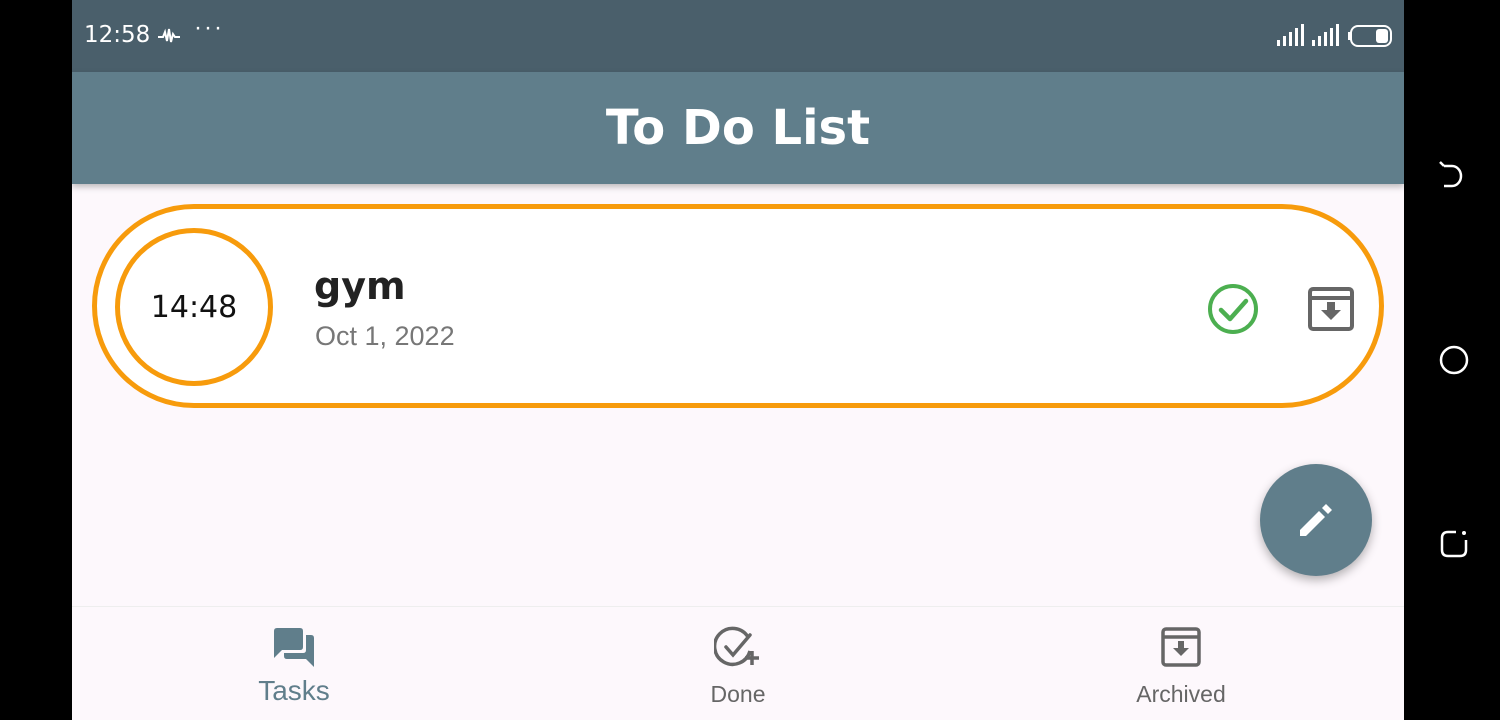 The height and width of the screenshot is (720, 1500). I want to click on nav-tab-tasks: Tasks, so click(294, 663).